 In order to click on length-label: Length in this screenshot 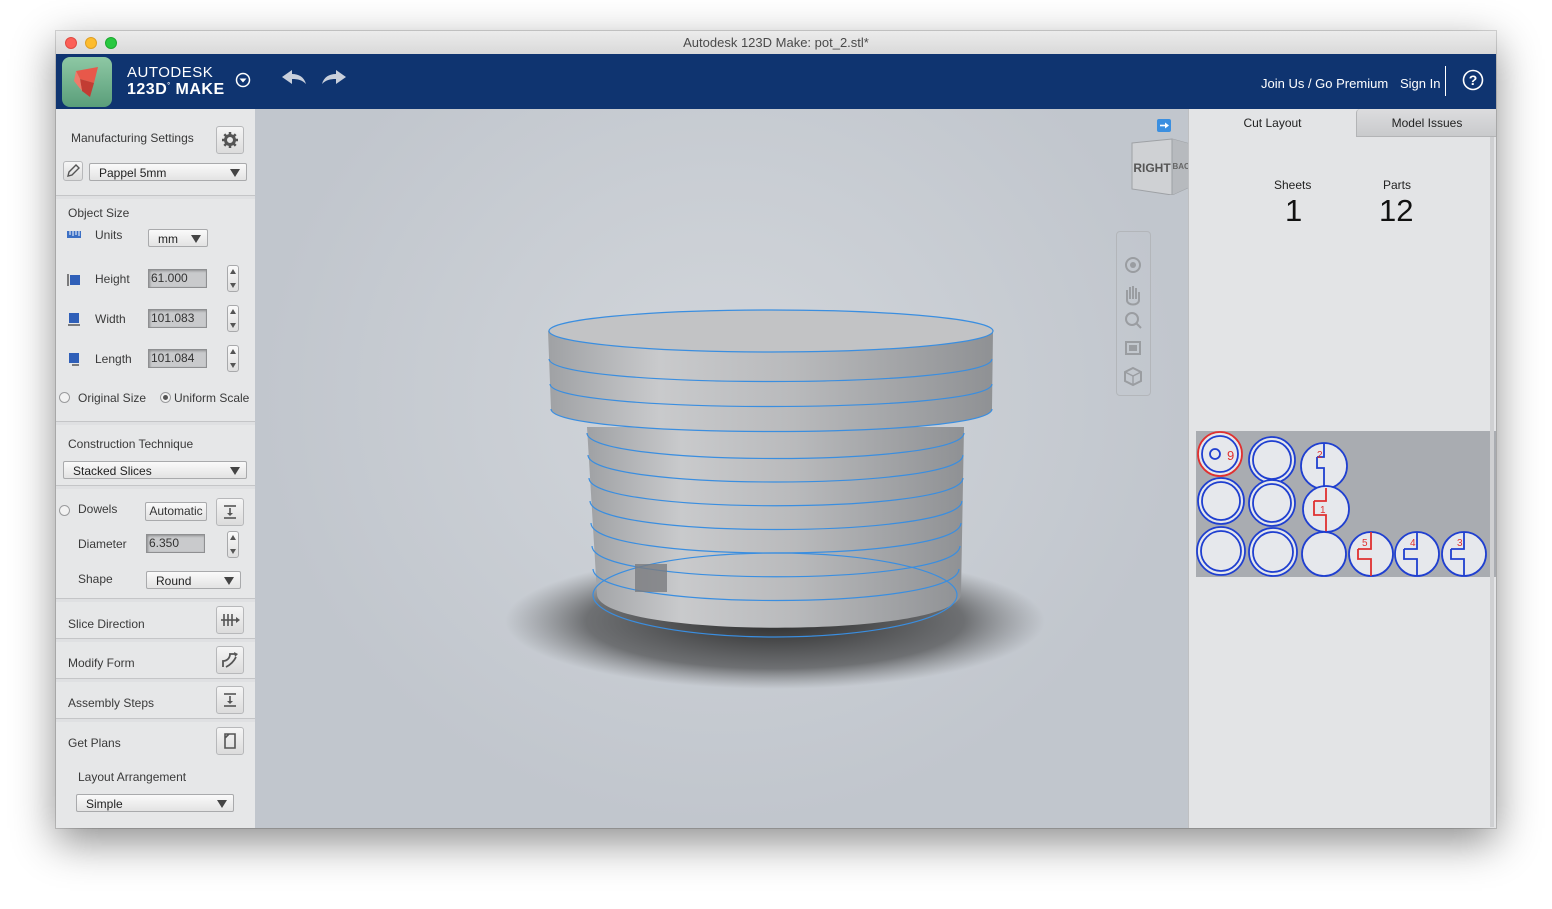, I will do `click(113, 359)`.